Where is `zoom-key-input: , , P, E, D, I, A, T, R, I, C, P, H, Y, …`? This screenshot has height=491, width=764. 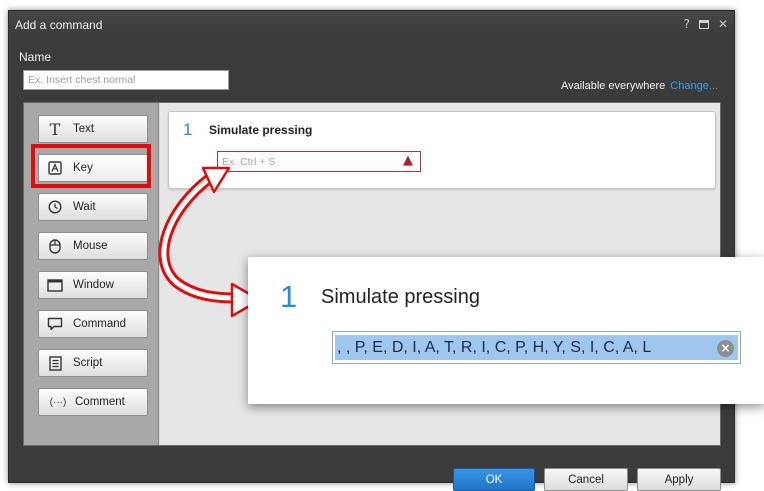
zoom-key-input: , , P, E, D, I, A, T, R, I, C, P, H, Y, … is located at coordinates (536, 347).